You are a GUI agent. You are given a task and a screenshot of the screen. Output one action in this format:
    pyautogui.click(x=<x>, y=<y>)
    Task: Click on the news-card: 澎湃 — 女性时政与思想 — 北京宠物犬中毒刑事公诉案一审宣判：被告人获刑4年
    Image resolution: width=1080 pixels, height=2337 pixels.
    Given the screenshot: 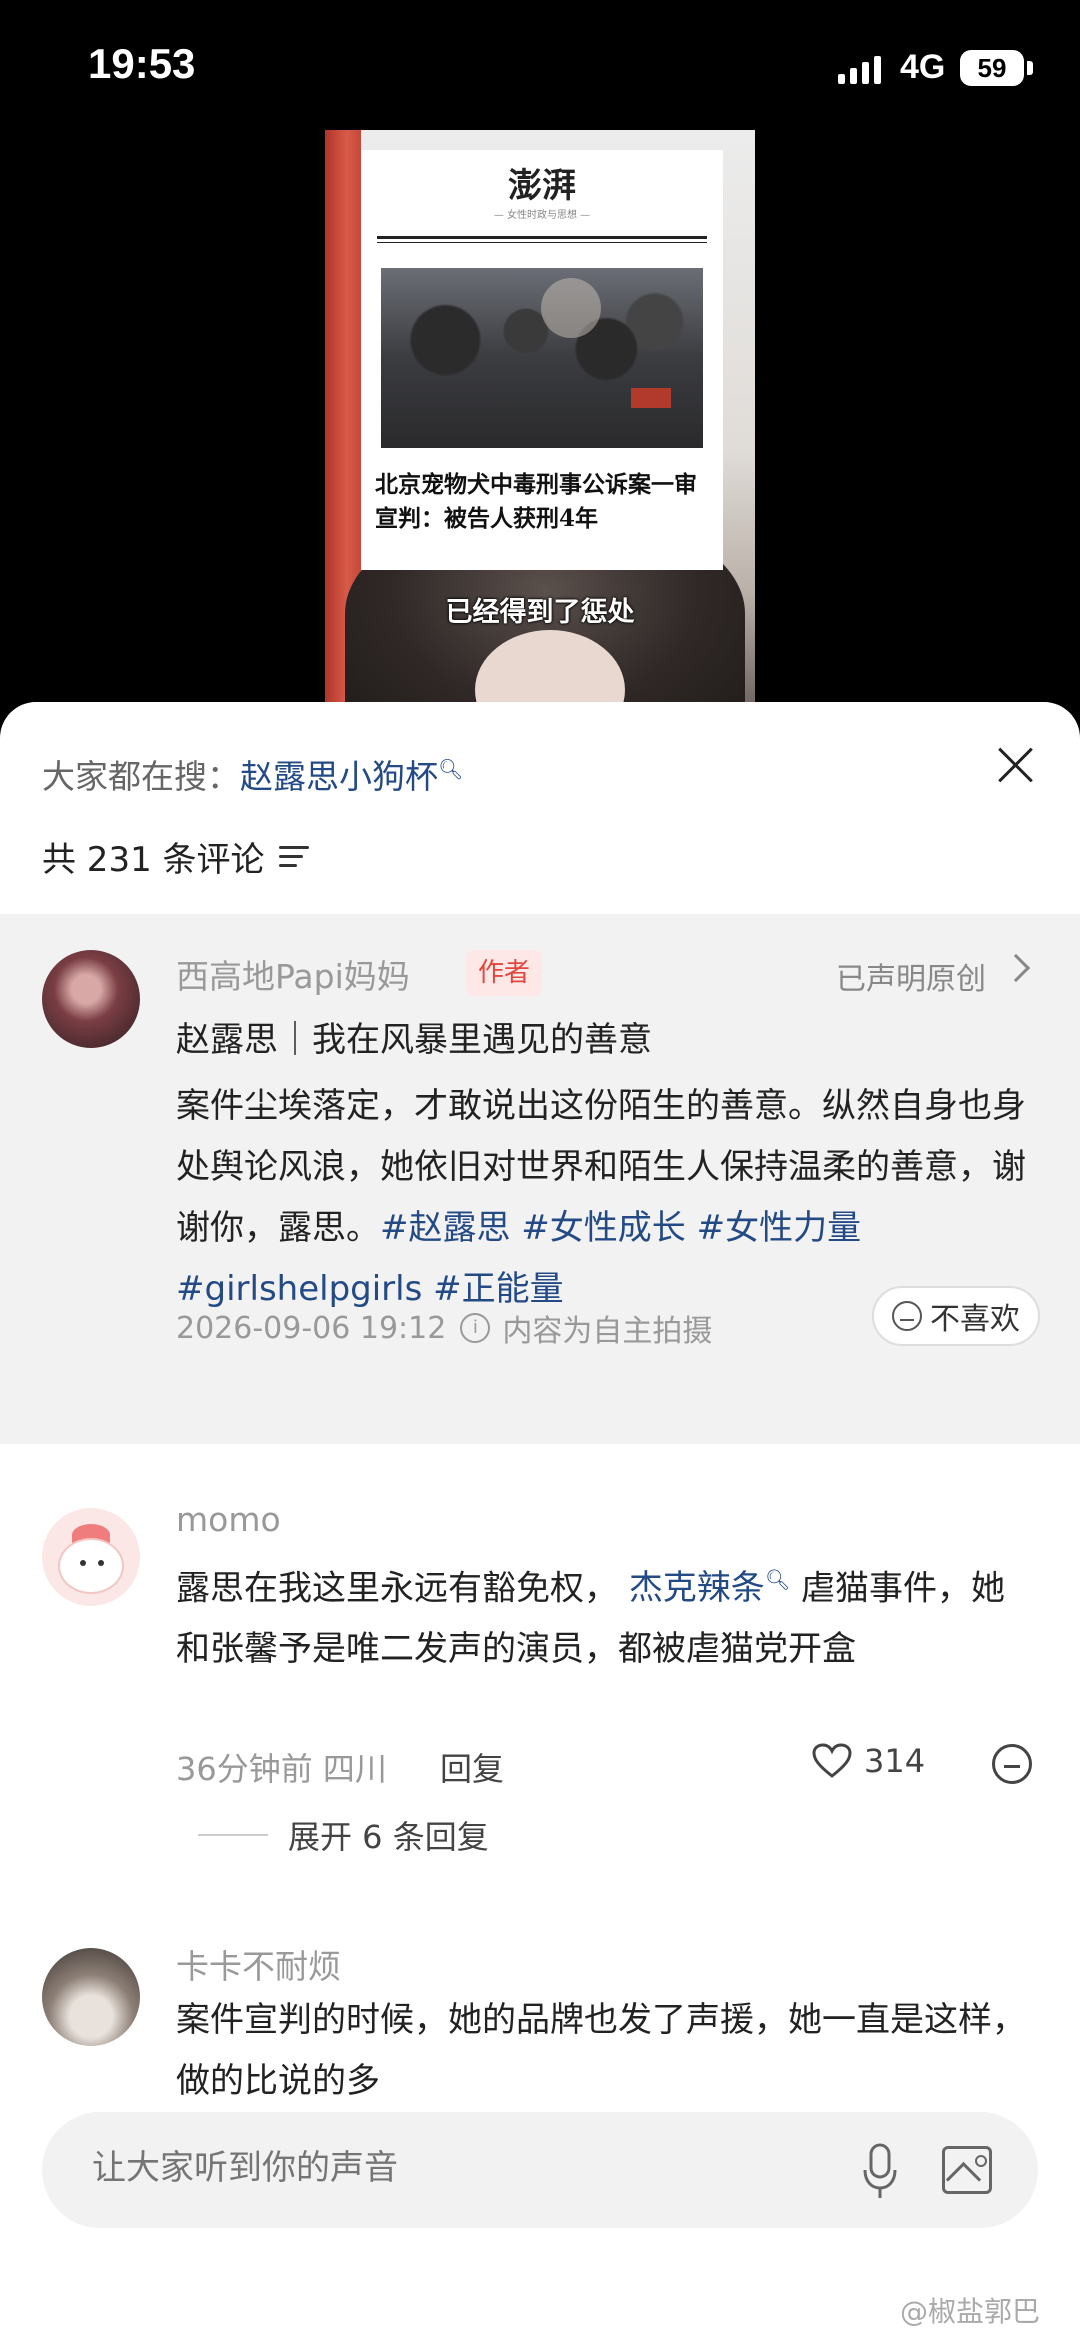 What is the action you would take?
    pyautogui.click(x=542, y=360)
    